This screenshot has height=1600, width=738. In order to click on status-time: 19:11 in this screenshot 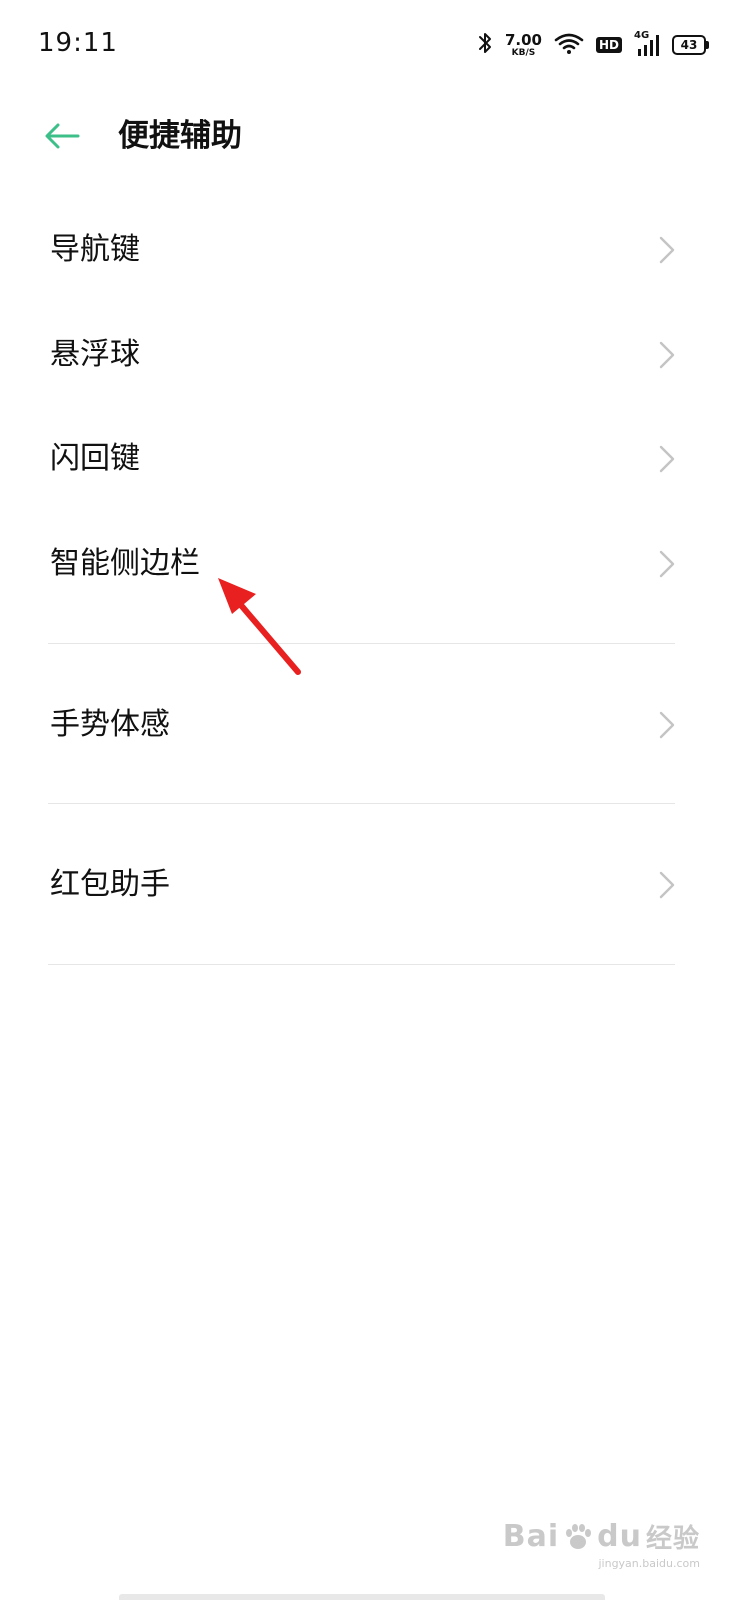, I will do `click(78, 43)`.